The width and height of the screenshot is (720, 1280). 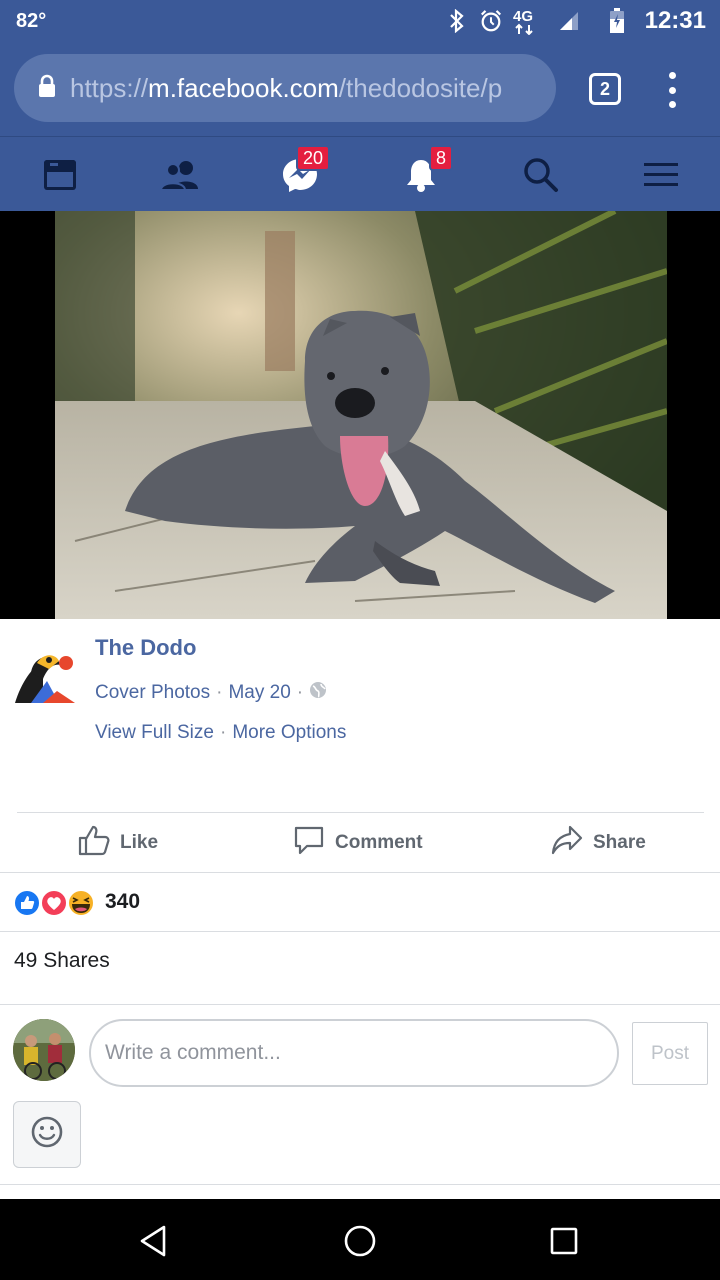 What do you see at coordinates (672, 90) in the screenshot?
I see `browser-menu-icon` at bounding box center [672, 90].